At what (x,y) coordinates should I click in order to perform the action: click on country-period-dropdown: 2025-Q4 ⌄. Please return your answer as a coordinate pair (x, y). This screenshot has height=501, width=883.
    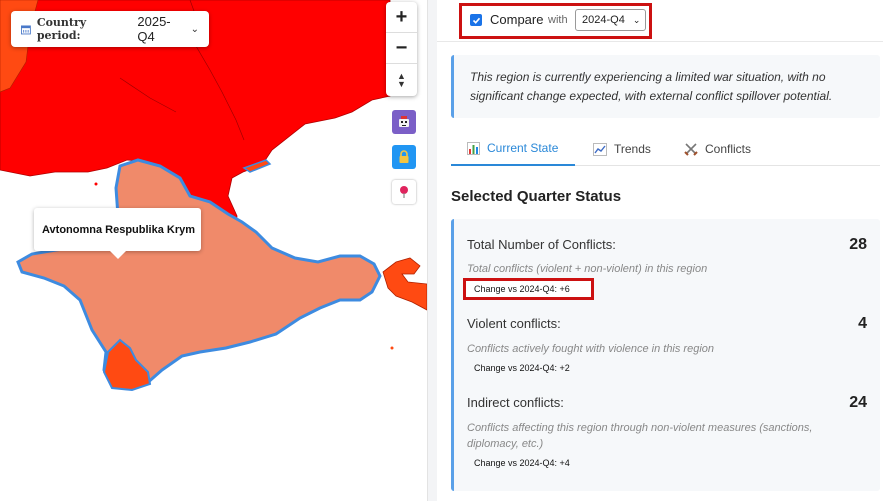
    Looking at the image, I should click on (168, 29).